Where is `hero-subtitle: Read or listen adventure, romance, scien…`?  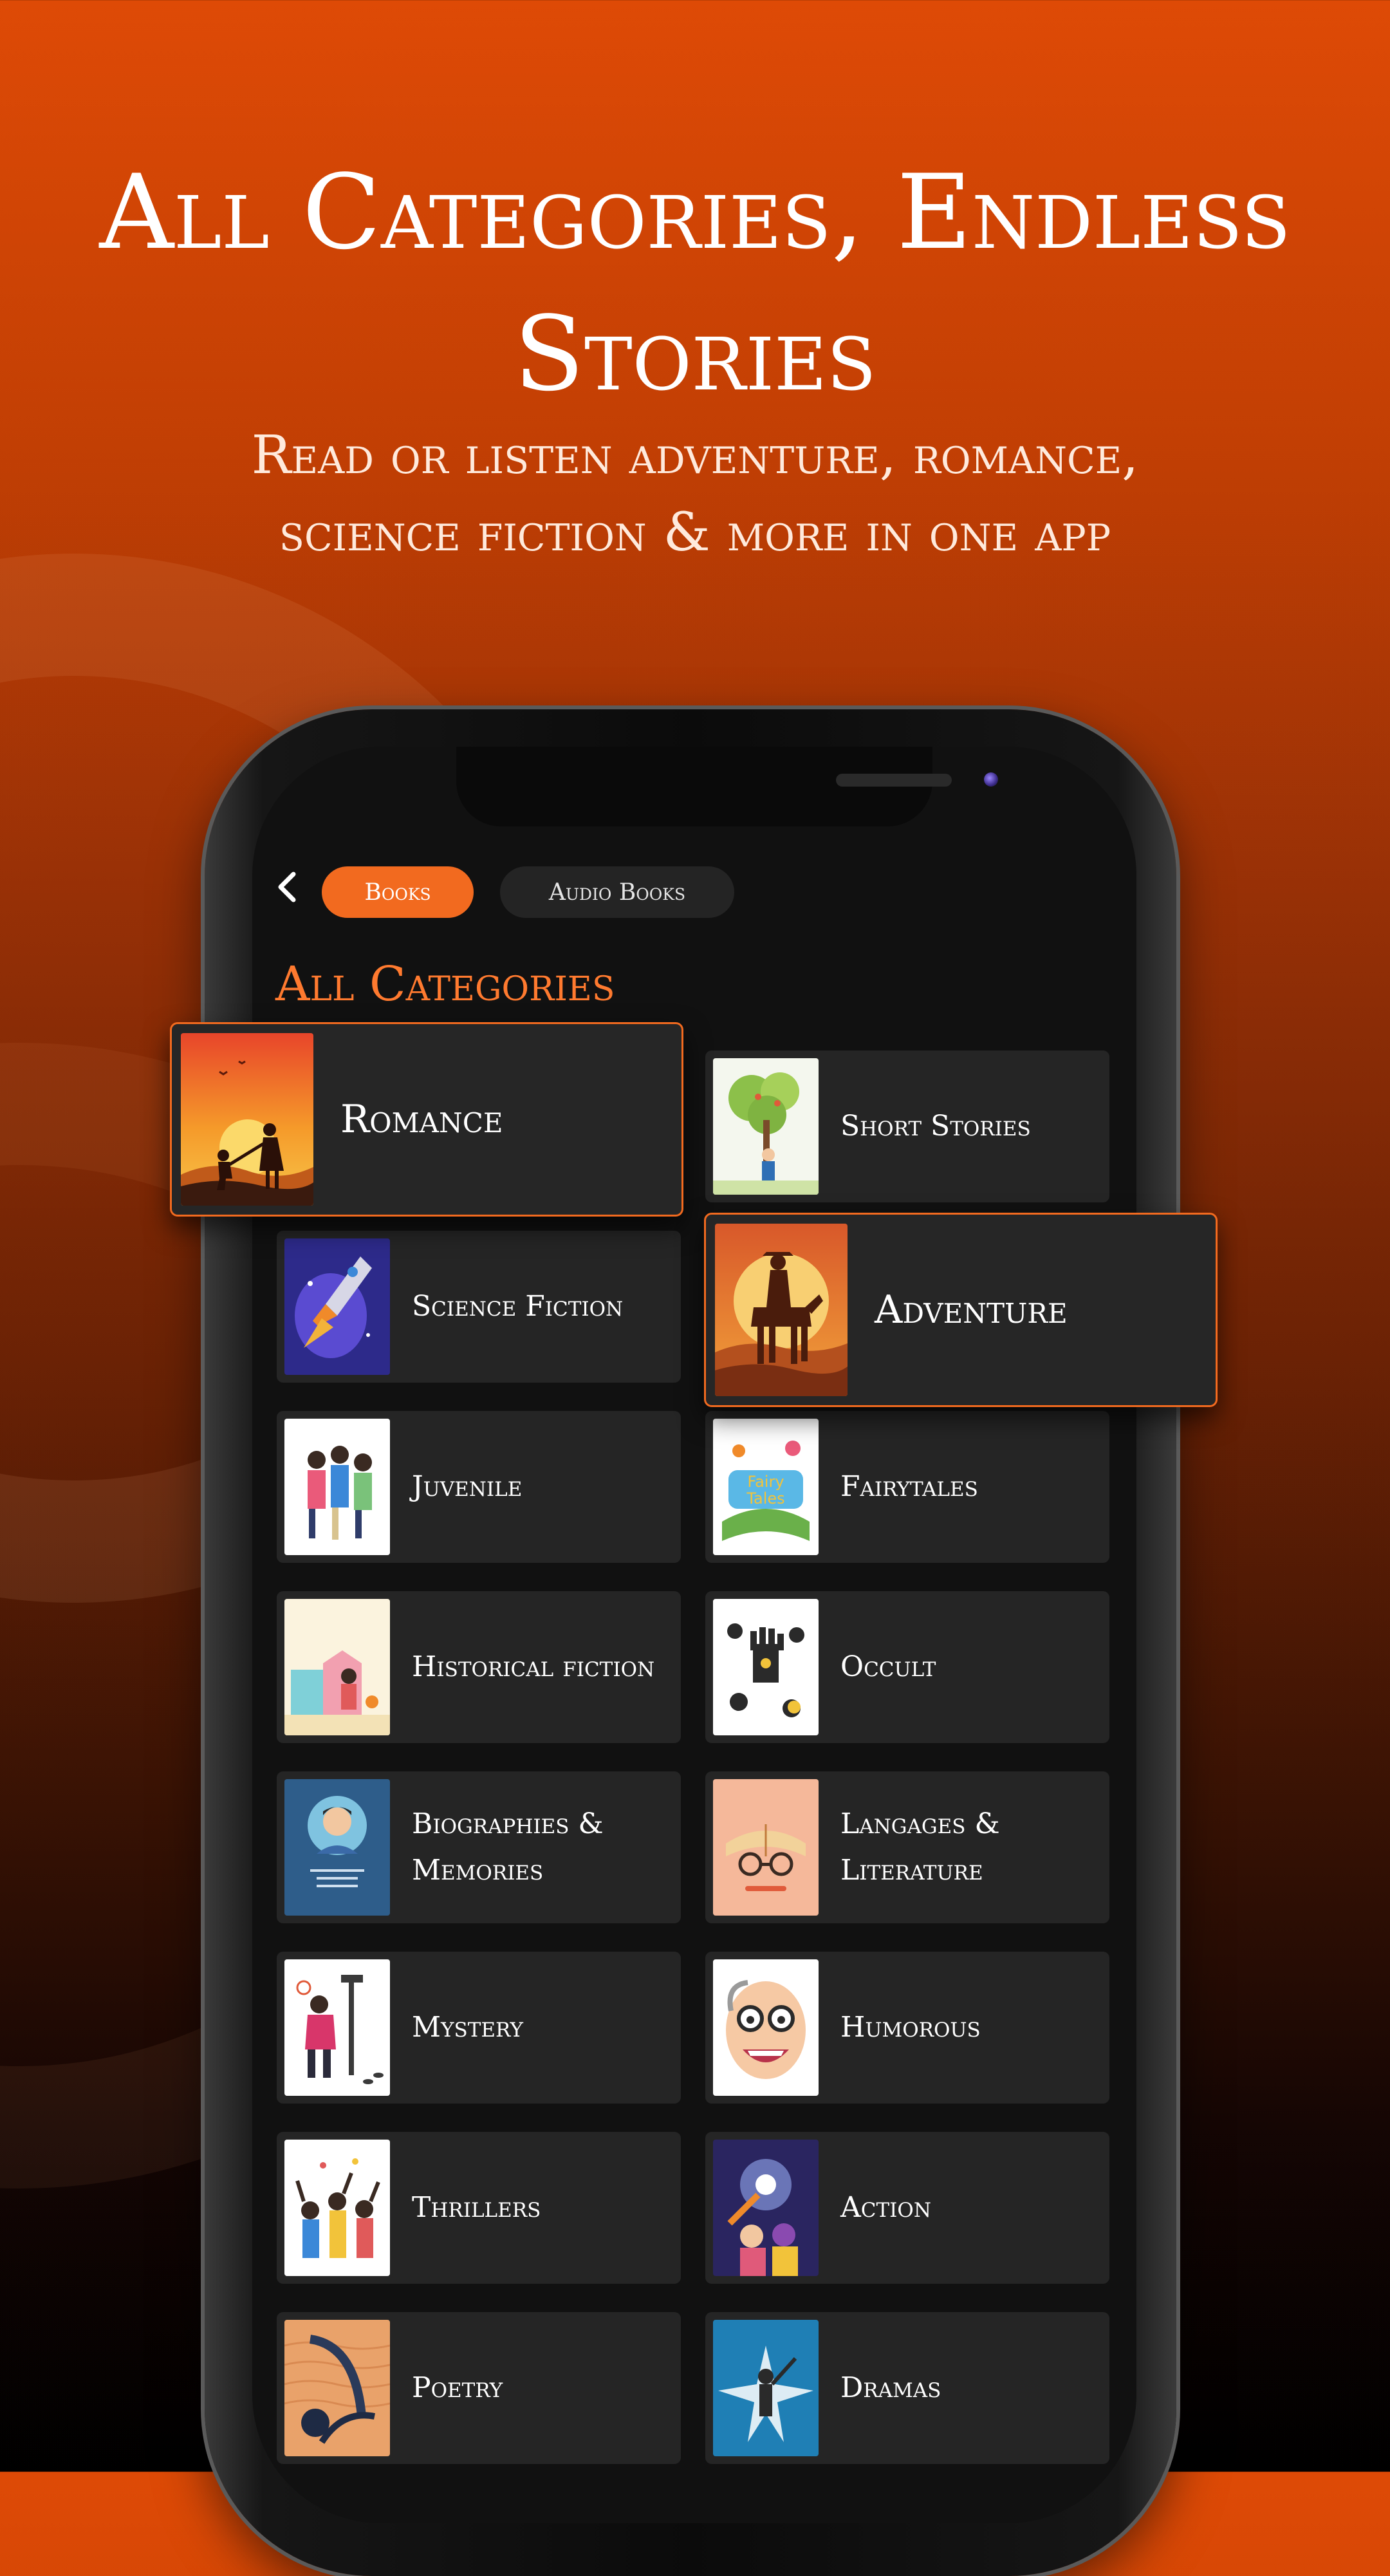 hero-subtitle: Read or listen adventure, romance, scien… is located at coordinates (695, 494).